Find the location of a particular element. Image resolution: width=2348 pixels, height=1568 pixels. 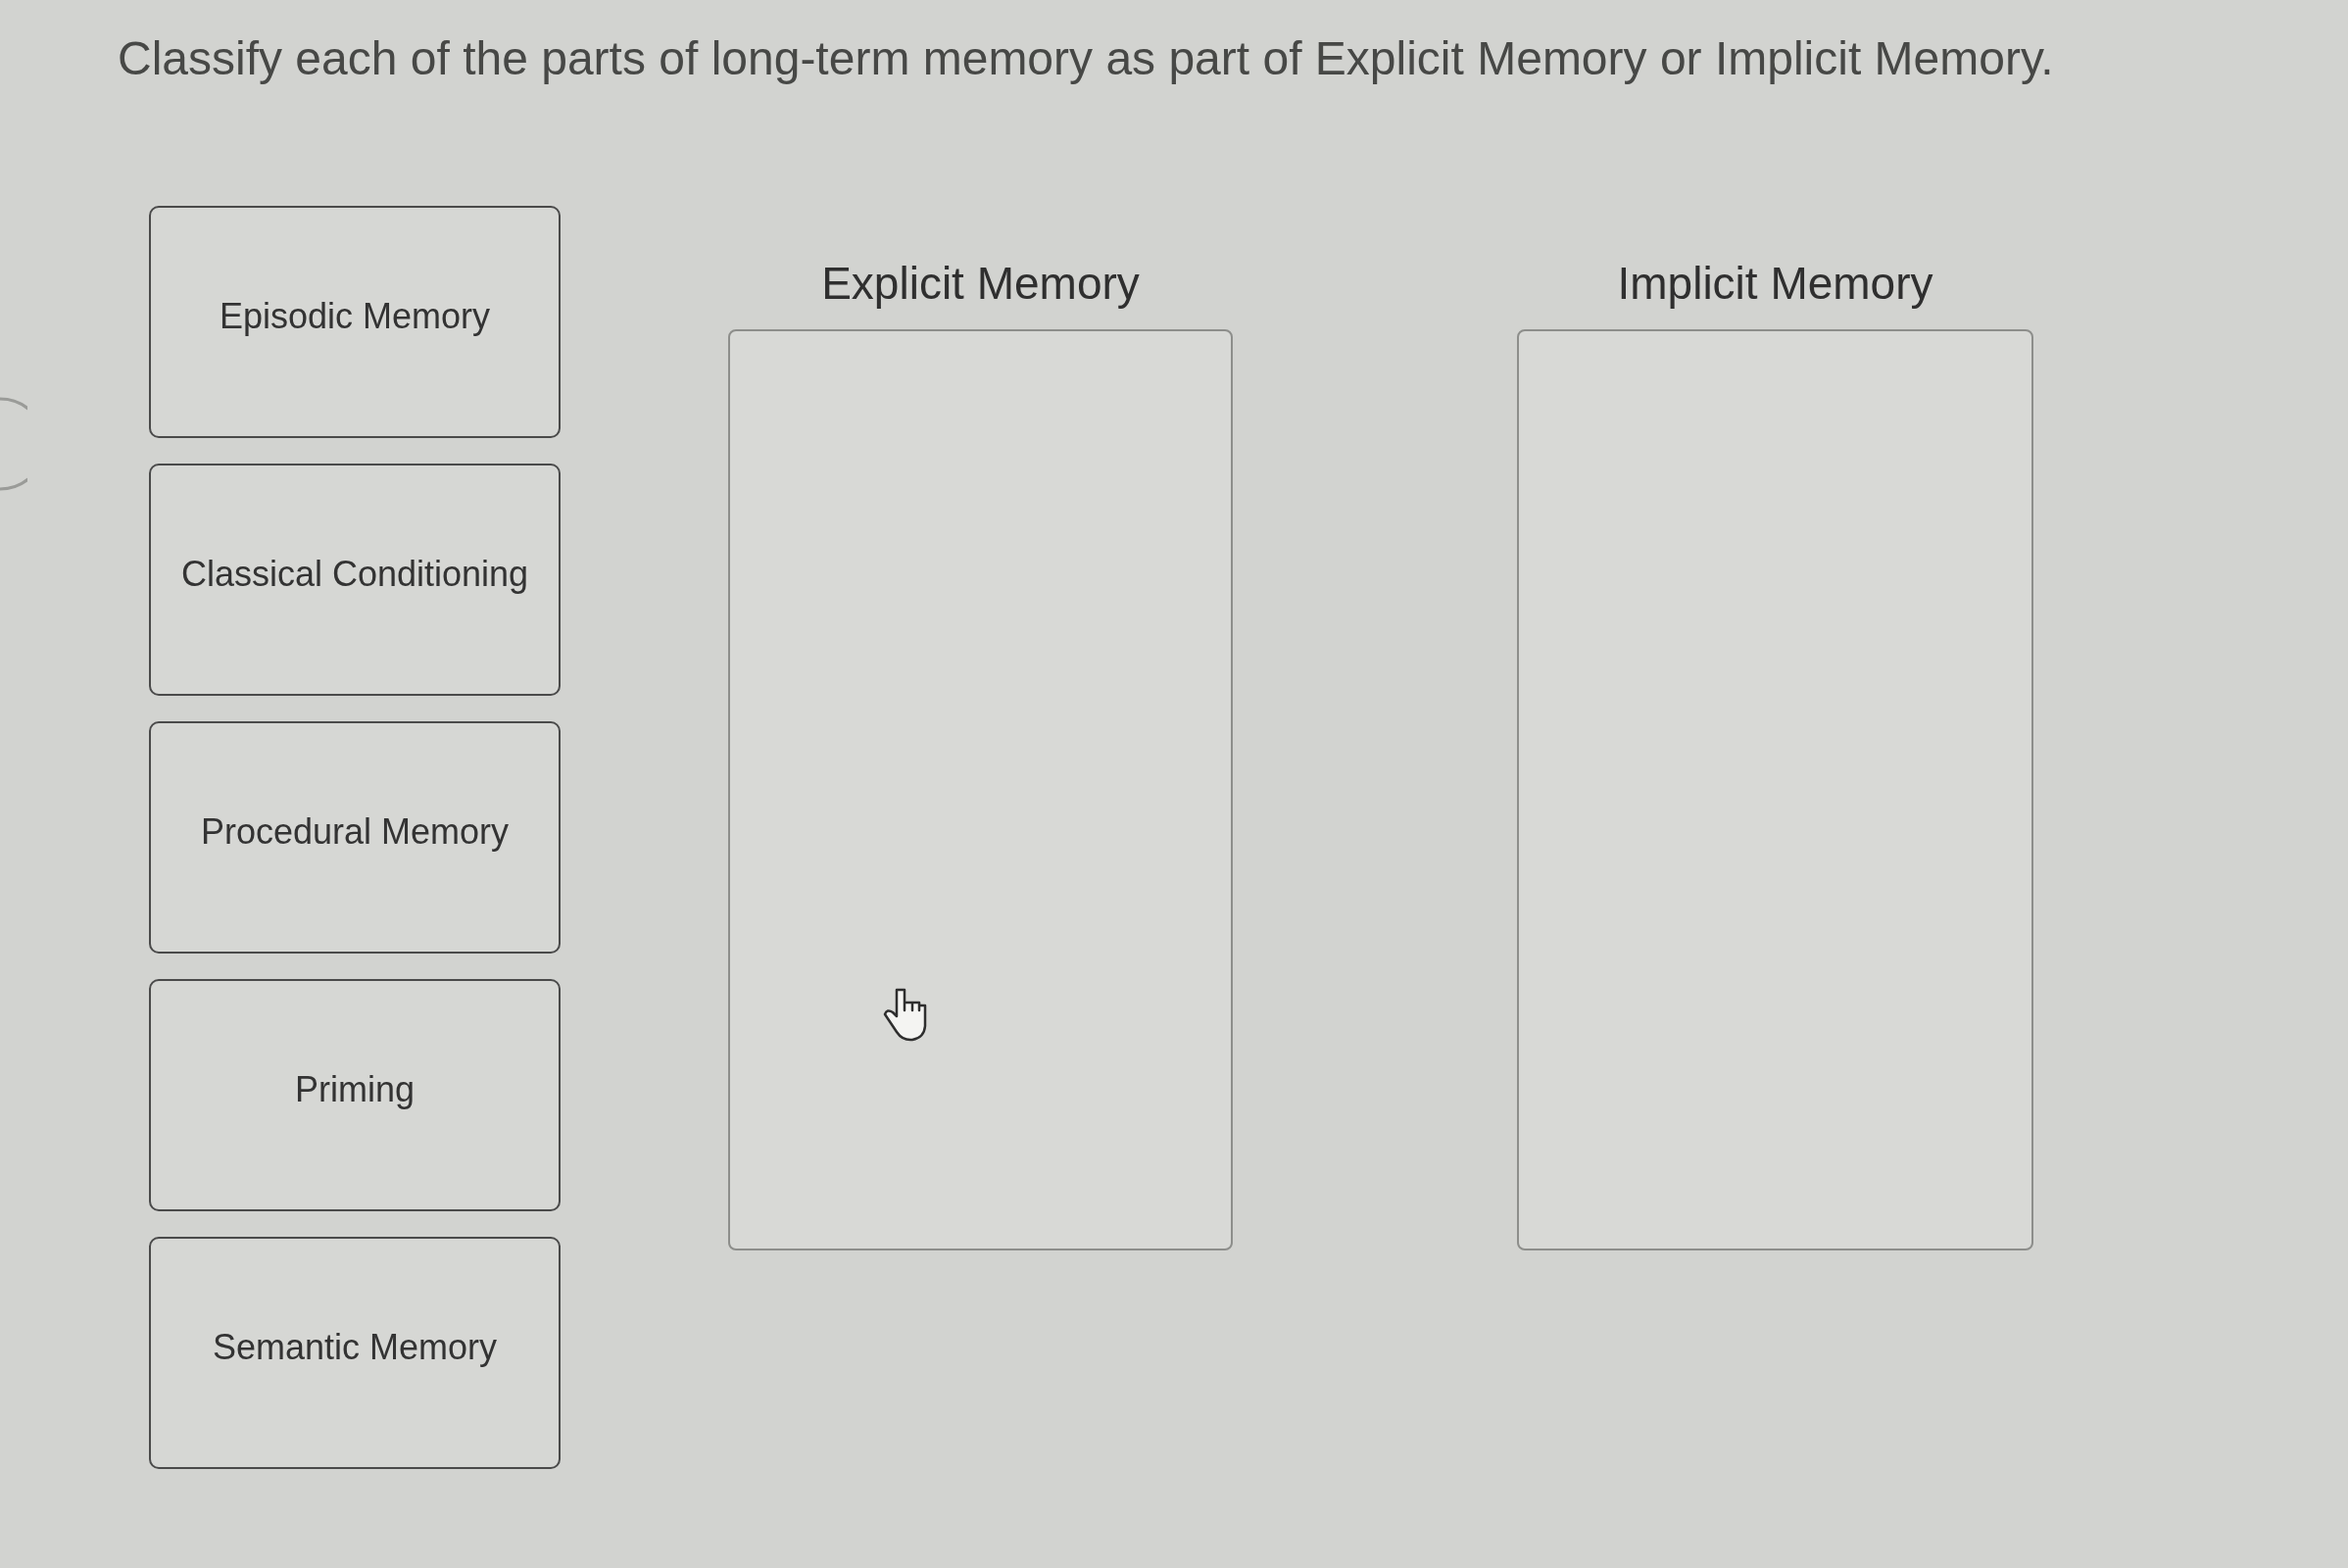

draggable-card: Classical Conditioning is located at coordinates (355, 580).